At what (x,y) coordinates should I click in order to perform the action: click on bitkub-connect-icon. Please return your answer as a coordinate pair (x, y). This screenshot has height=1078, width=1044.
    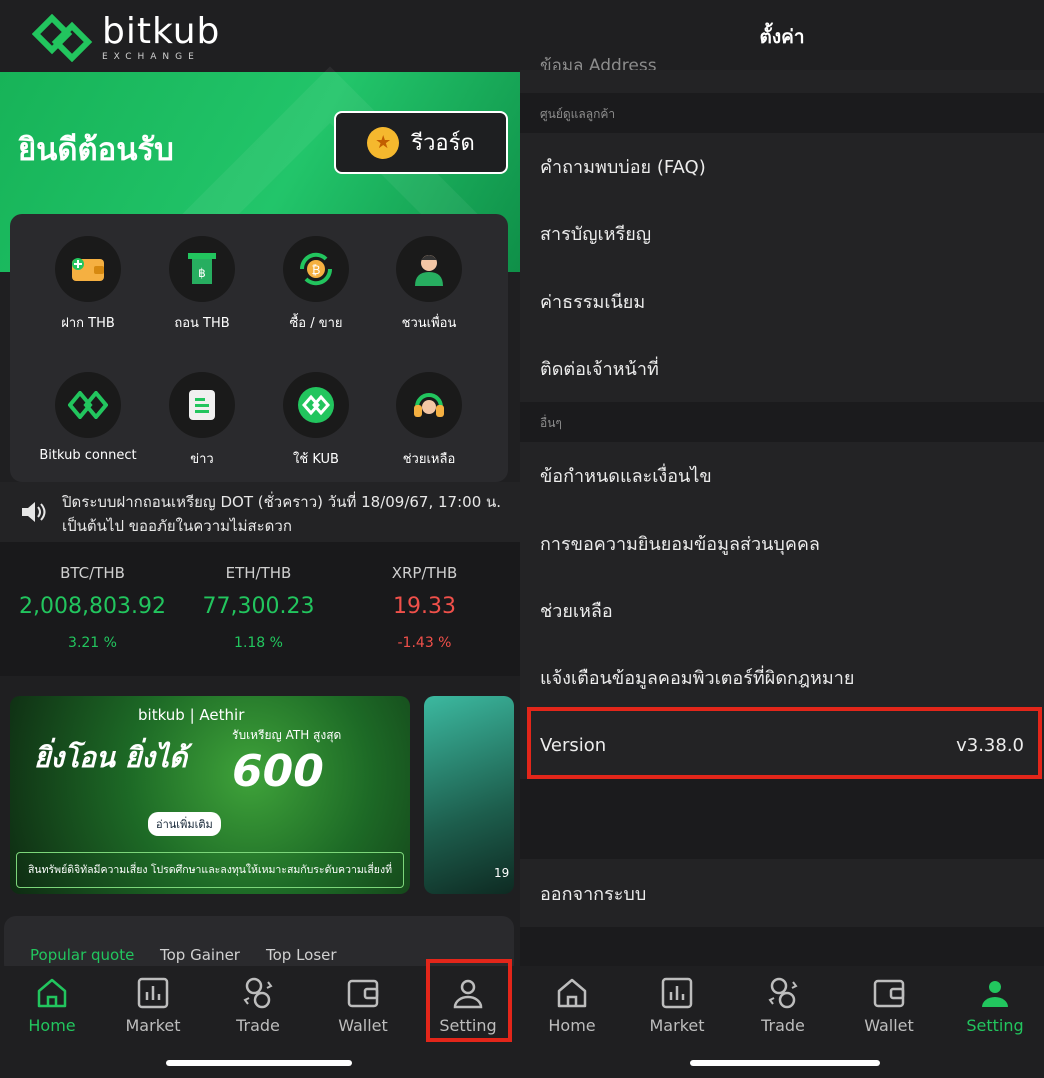
    Looking at the image, I should click on (88, 405).